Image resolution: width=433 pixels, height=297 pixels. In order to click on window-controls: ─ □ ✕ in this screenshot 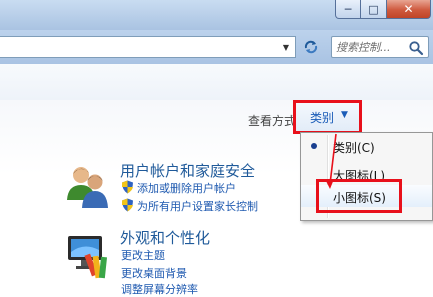, I will do `click(383, 11)`.